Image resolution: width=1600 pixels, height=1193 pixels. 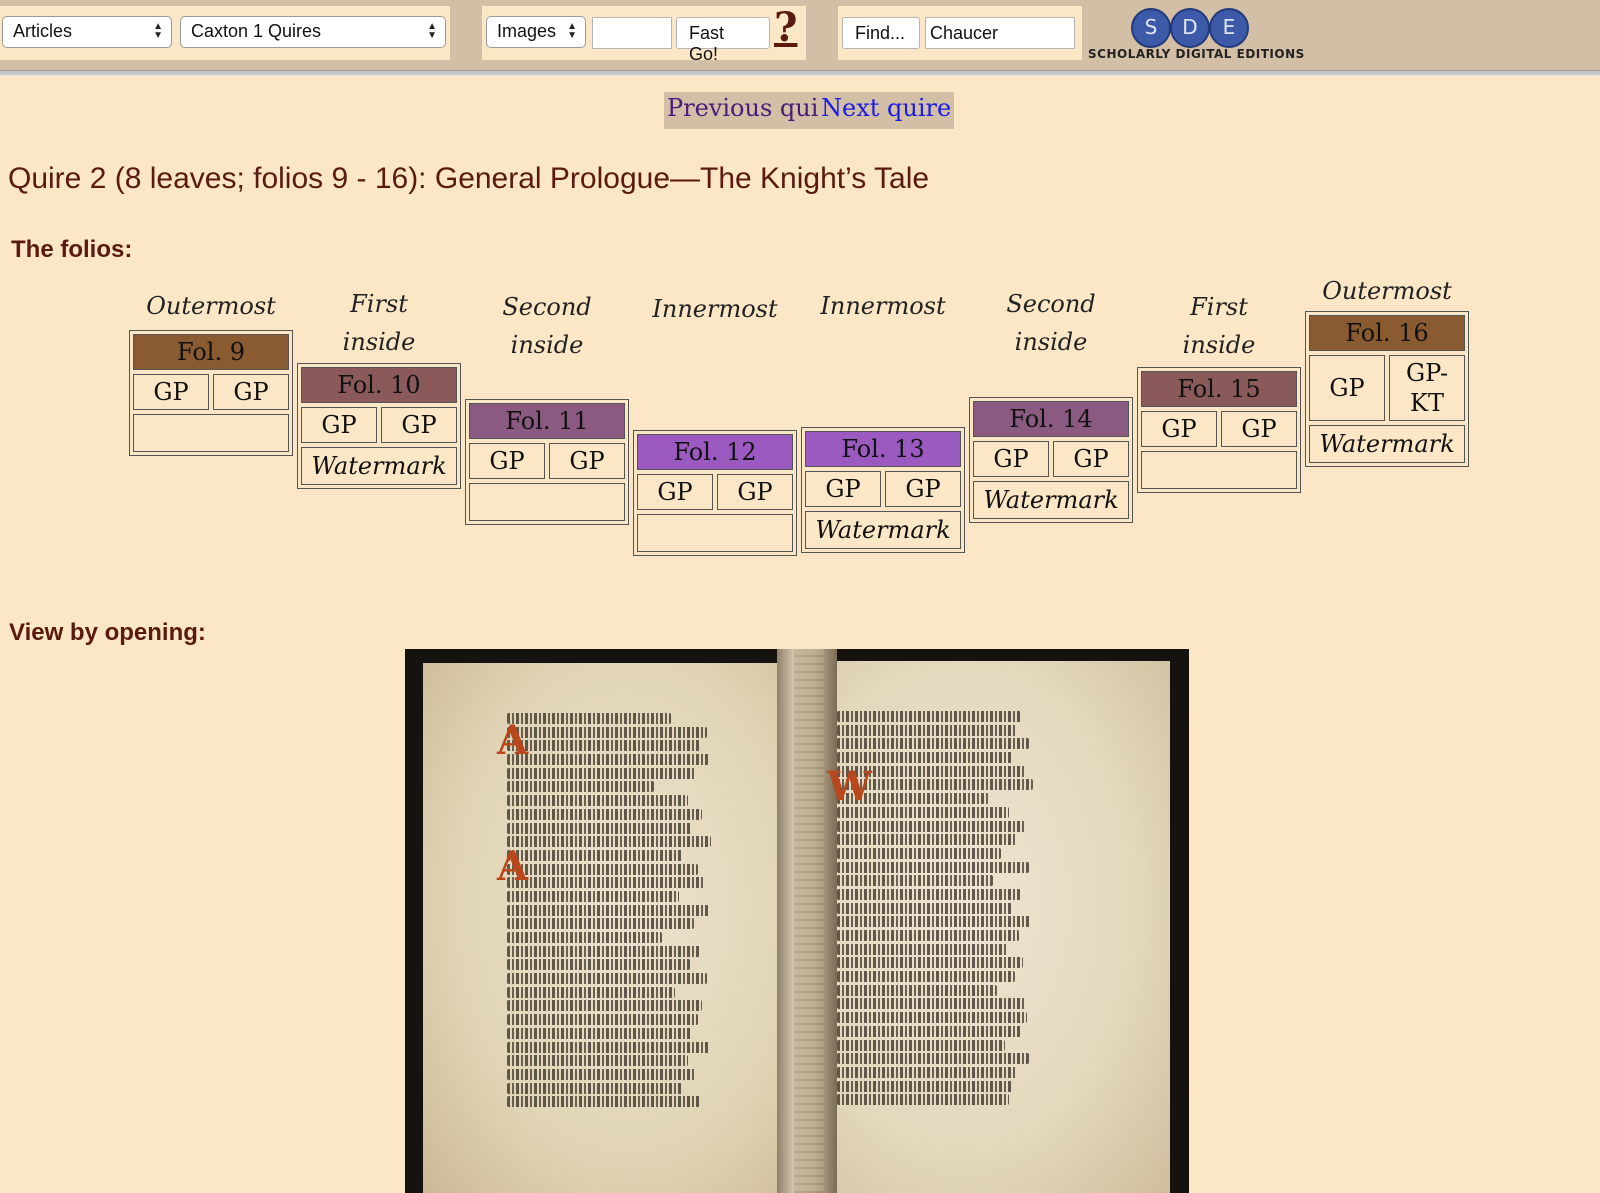 What do you see at coordinates (612, 911) in the screenshot?
I see `left-page-text` at bounding box center [612, 911].